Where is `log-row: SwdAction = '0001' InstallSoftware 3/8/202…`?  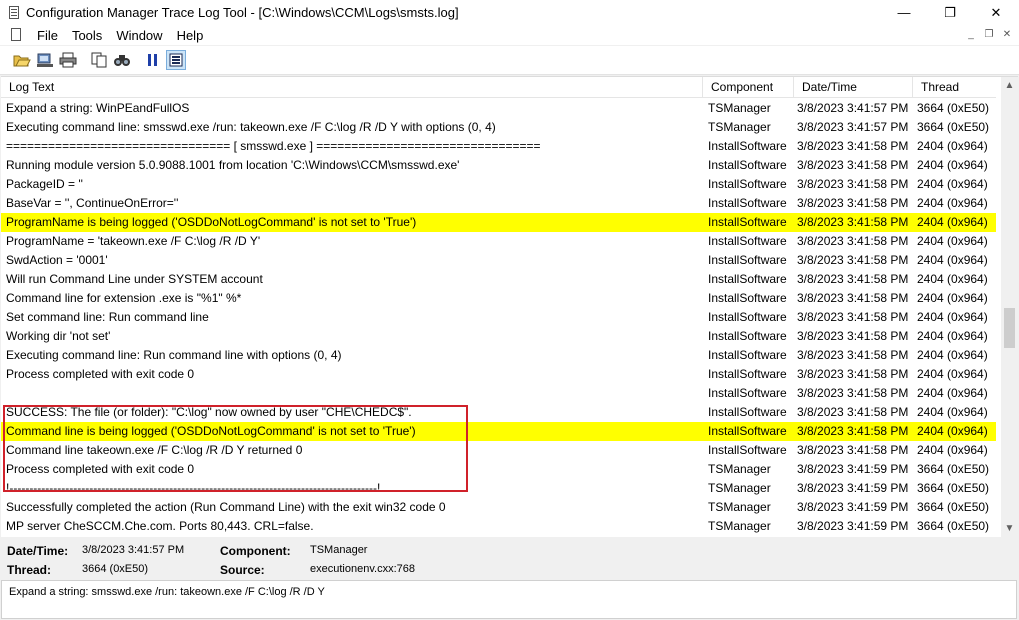 log-row: SwdAction = '0001' InstallSoftware 3/8/202… is located at coordinates (498, 260).